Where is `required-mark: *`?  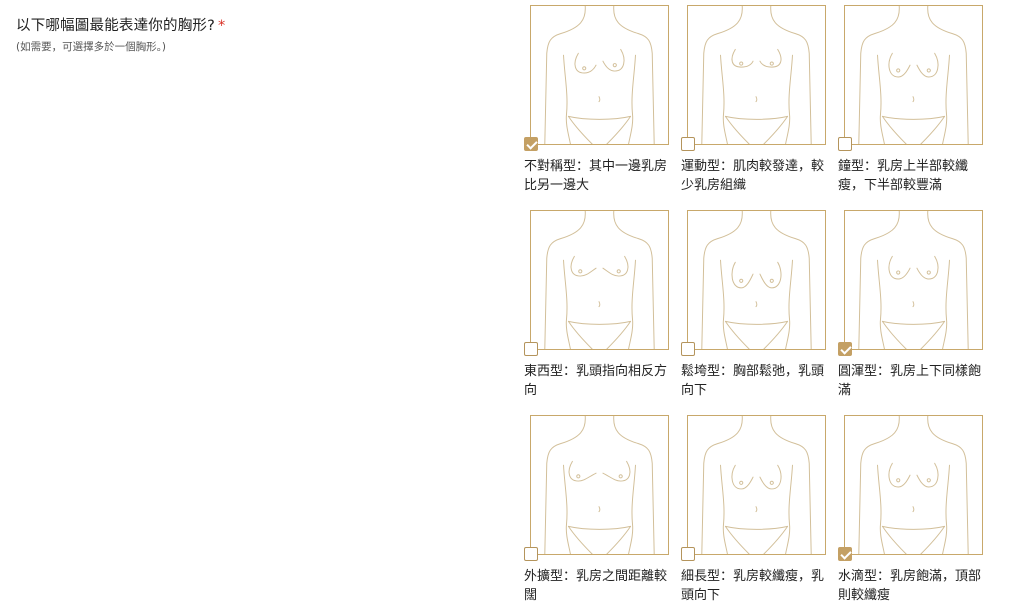
required-mark: * is located at coordinates (222, 26).